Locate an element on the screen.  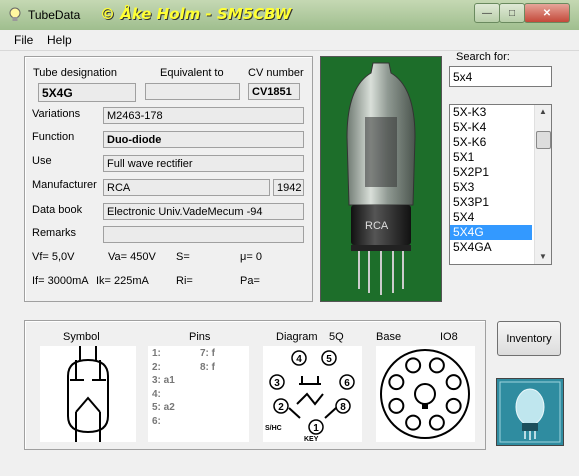
photo-brand-text: RCA is located at coordinates (377, 226).